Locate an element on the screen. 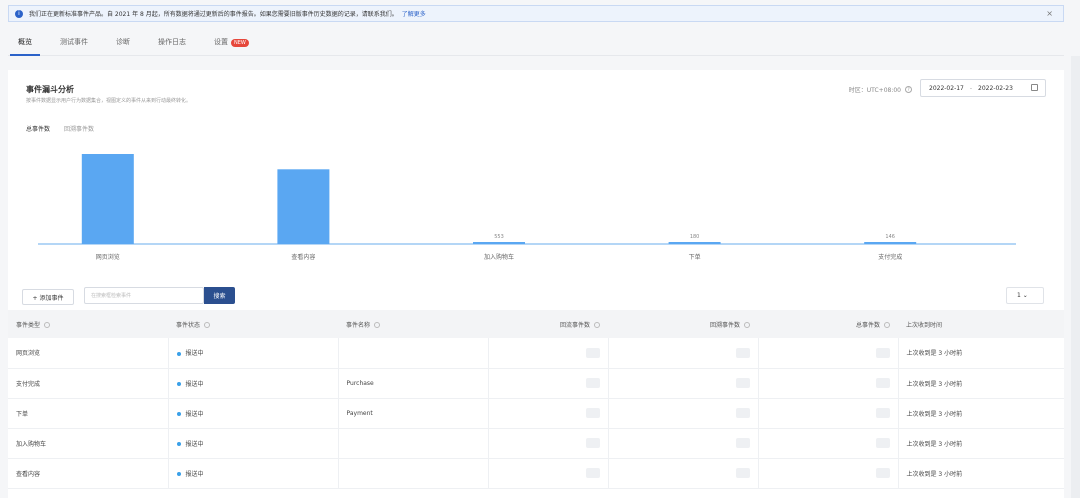 This screenshot has height=498, width=1080. table-row: 支付完成 报送中 Purchase 上次收到是 3 小时前 is located at coordinates (536, 383).